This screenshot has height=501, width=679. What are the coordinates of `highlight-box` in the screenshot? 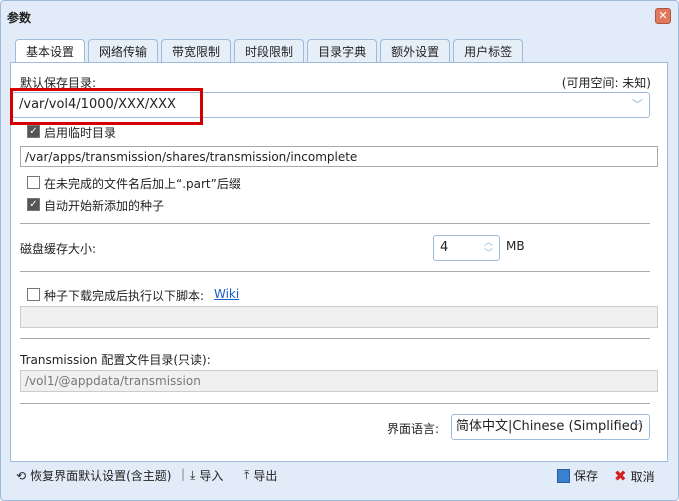 It's located at (106, 106).